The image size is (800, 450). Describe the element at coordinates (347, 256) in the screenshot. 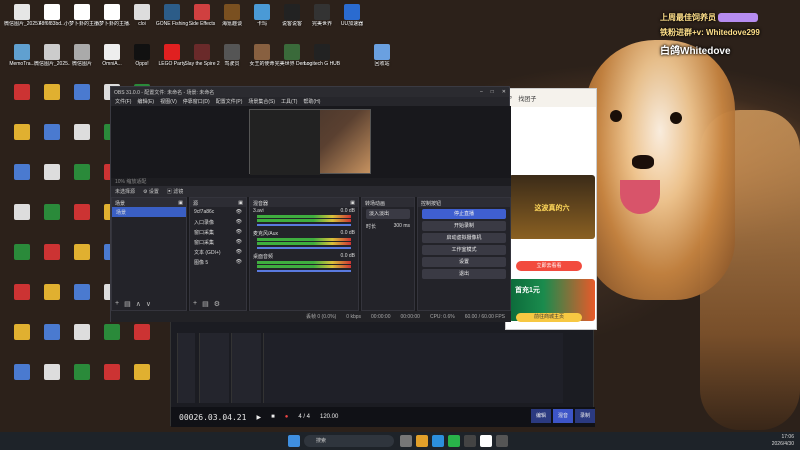

I see `track-db: 0.0 dB` at that location.